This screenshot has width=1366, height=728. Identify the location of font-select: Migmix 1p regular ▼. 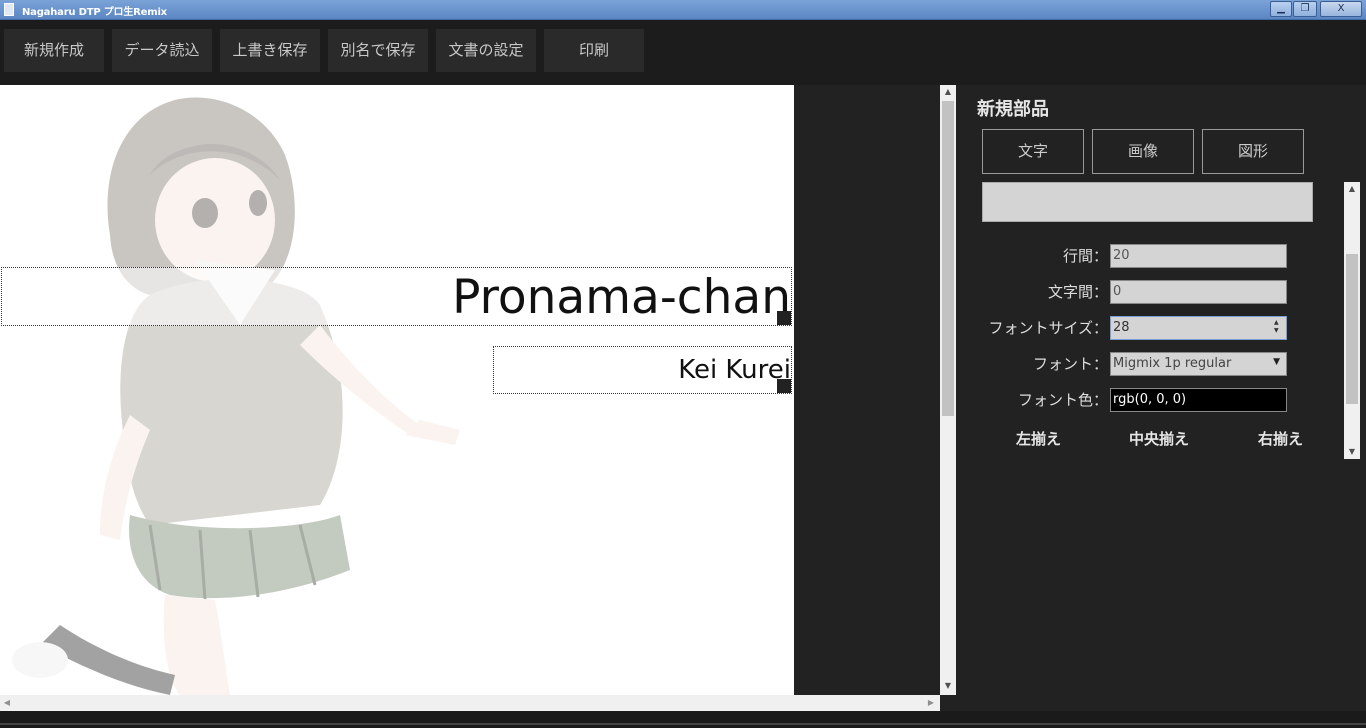
(1198, 364).